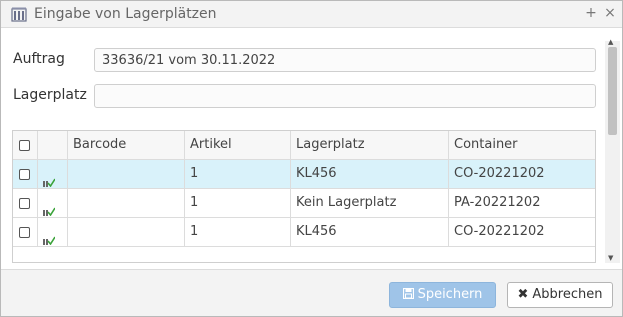 The image size is (623, 317). I want to click on select-all-checkbox, so click(24, 145).